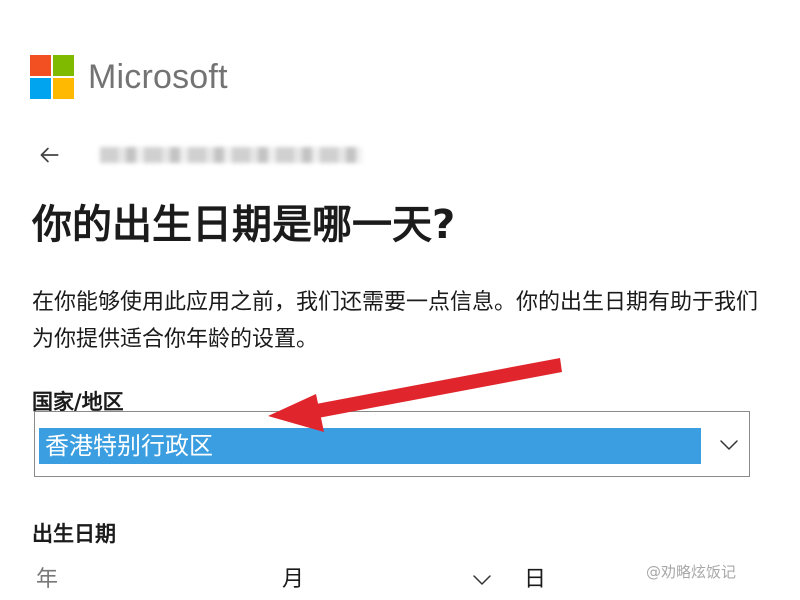 The image size is (800, 600). Describe the element at coordinates (370, 446) in the screenshot. I see `region-selected-value: 香港特别行政区` at that location.